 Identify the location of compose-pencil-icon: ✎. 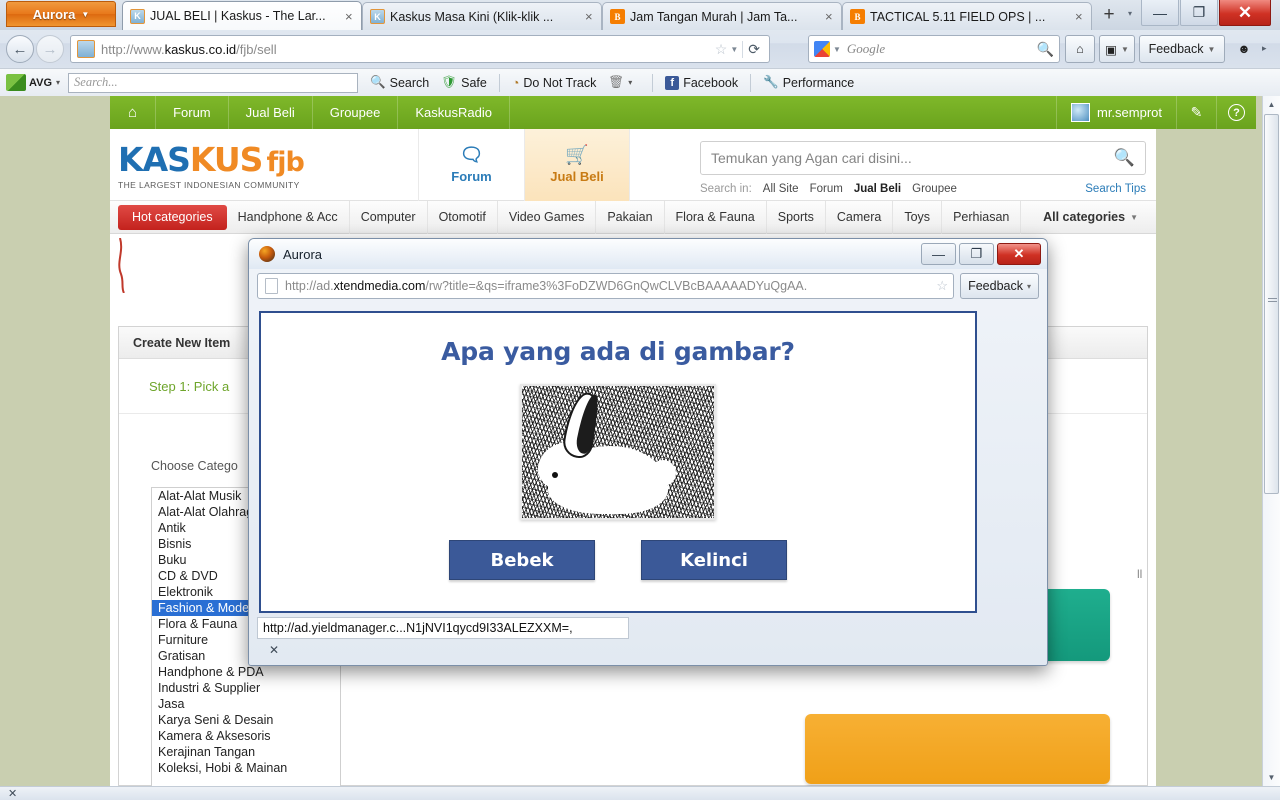
(1196, 112).